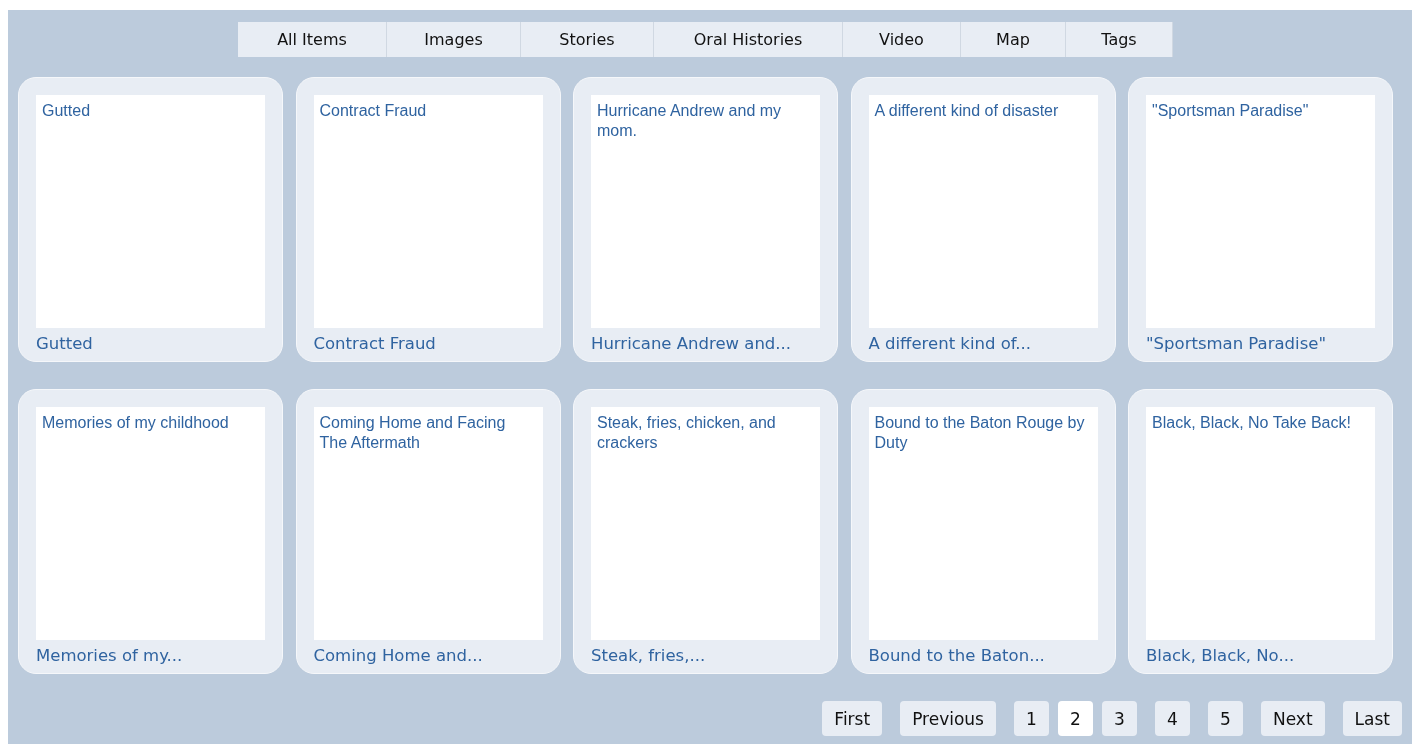  Describe the element at coordinates (983, 211) in the screenshot. I see `thumbnail-title: A different kind of disaster` at that location.